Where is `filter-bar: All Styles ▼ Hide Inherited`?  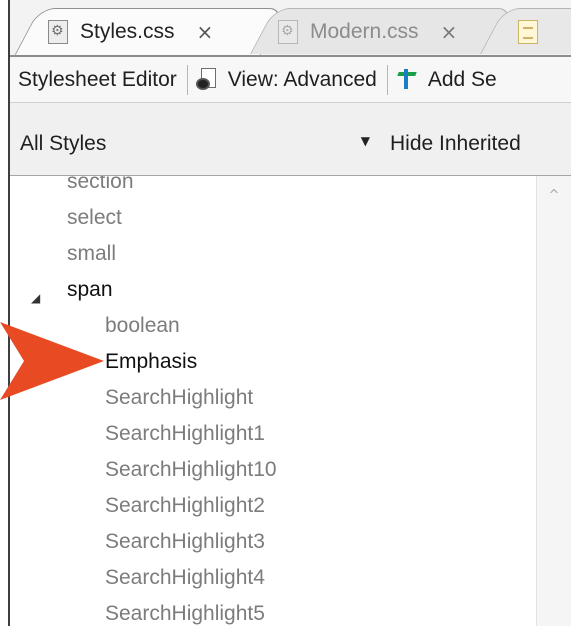
filter-bar: All Styles ▼ Hide Inherited is located at coordinates (290, 139).